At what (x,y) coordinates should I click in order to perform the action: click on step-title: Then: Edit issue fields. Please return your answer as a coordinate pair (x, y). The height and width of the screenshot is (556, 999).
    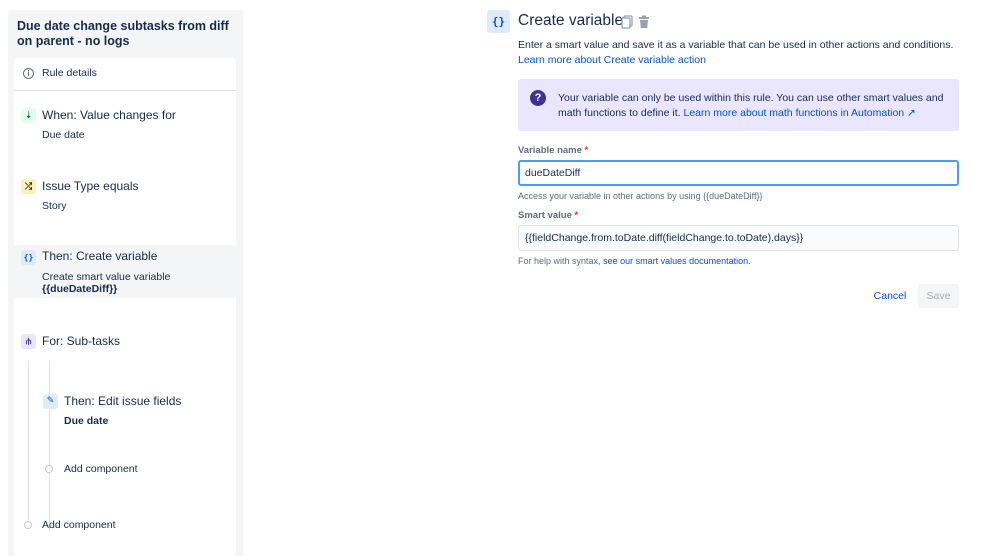
    Looking at the image, I should click on (123, 401).